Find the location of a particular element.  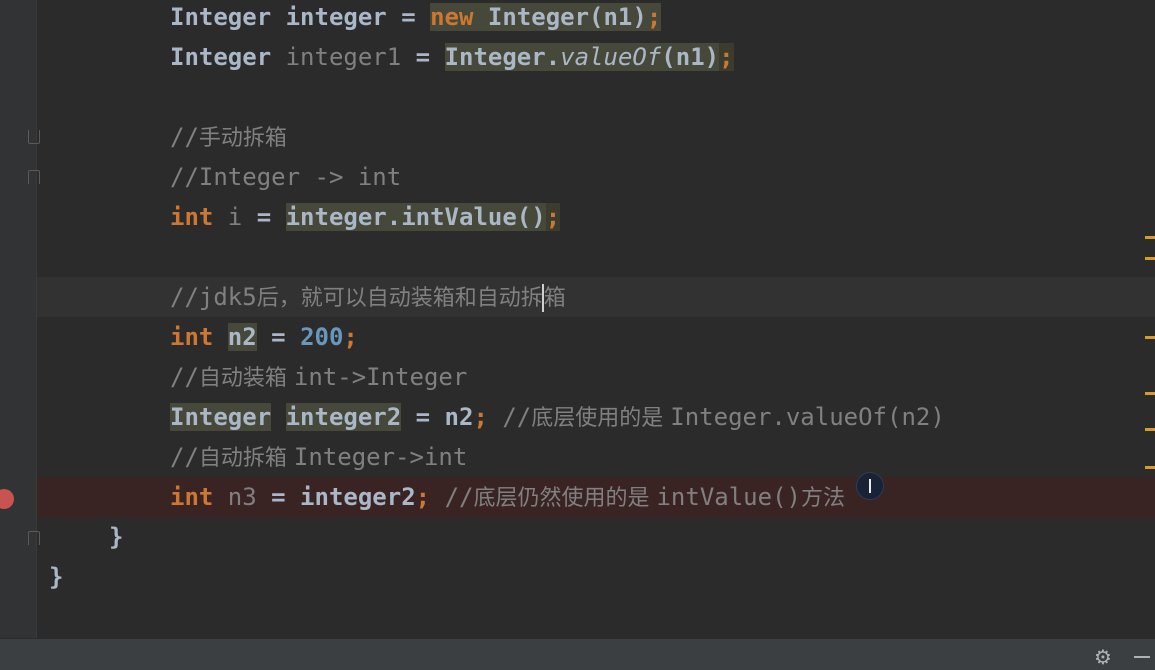

code-token: = n2 is located at coordinates (437, 417).